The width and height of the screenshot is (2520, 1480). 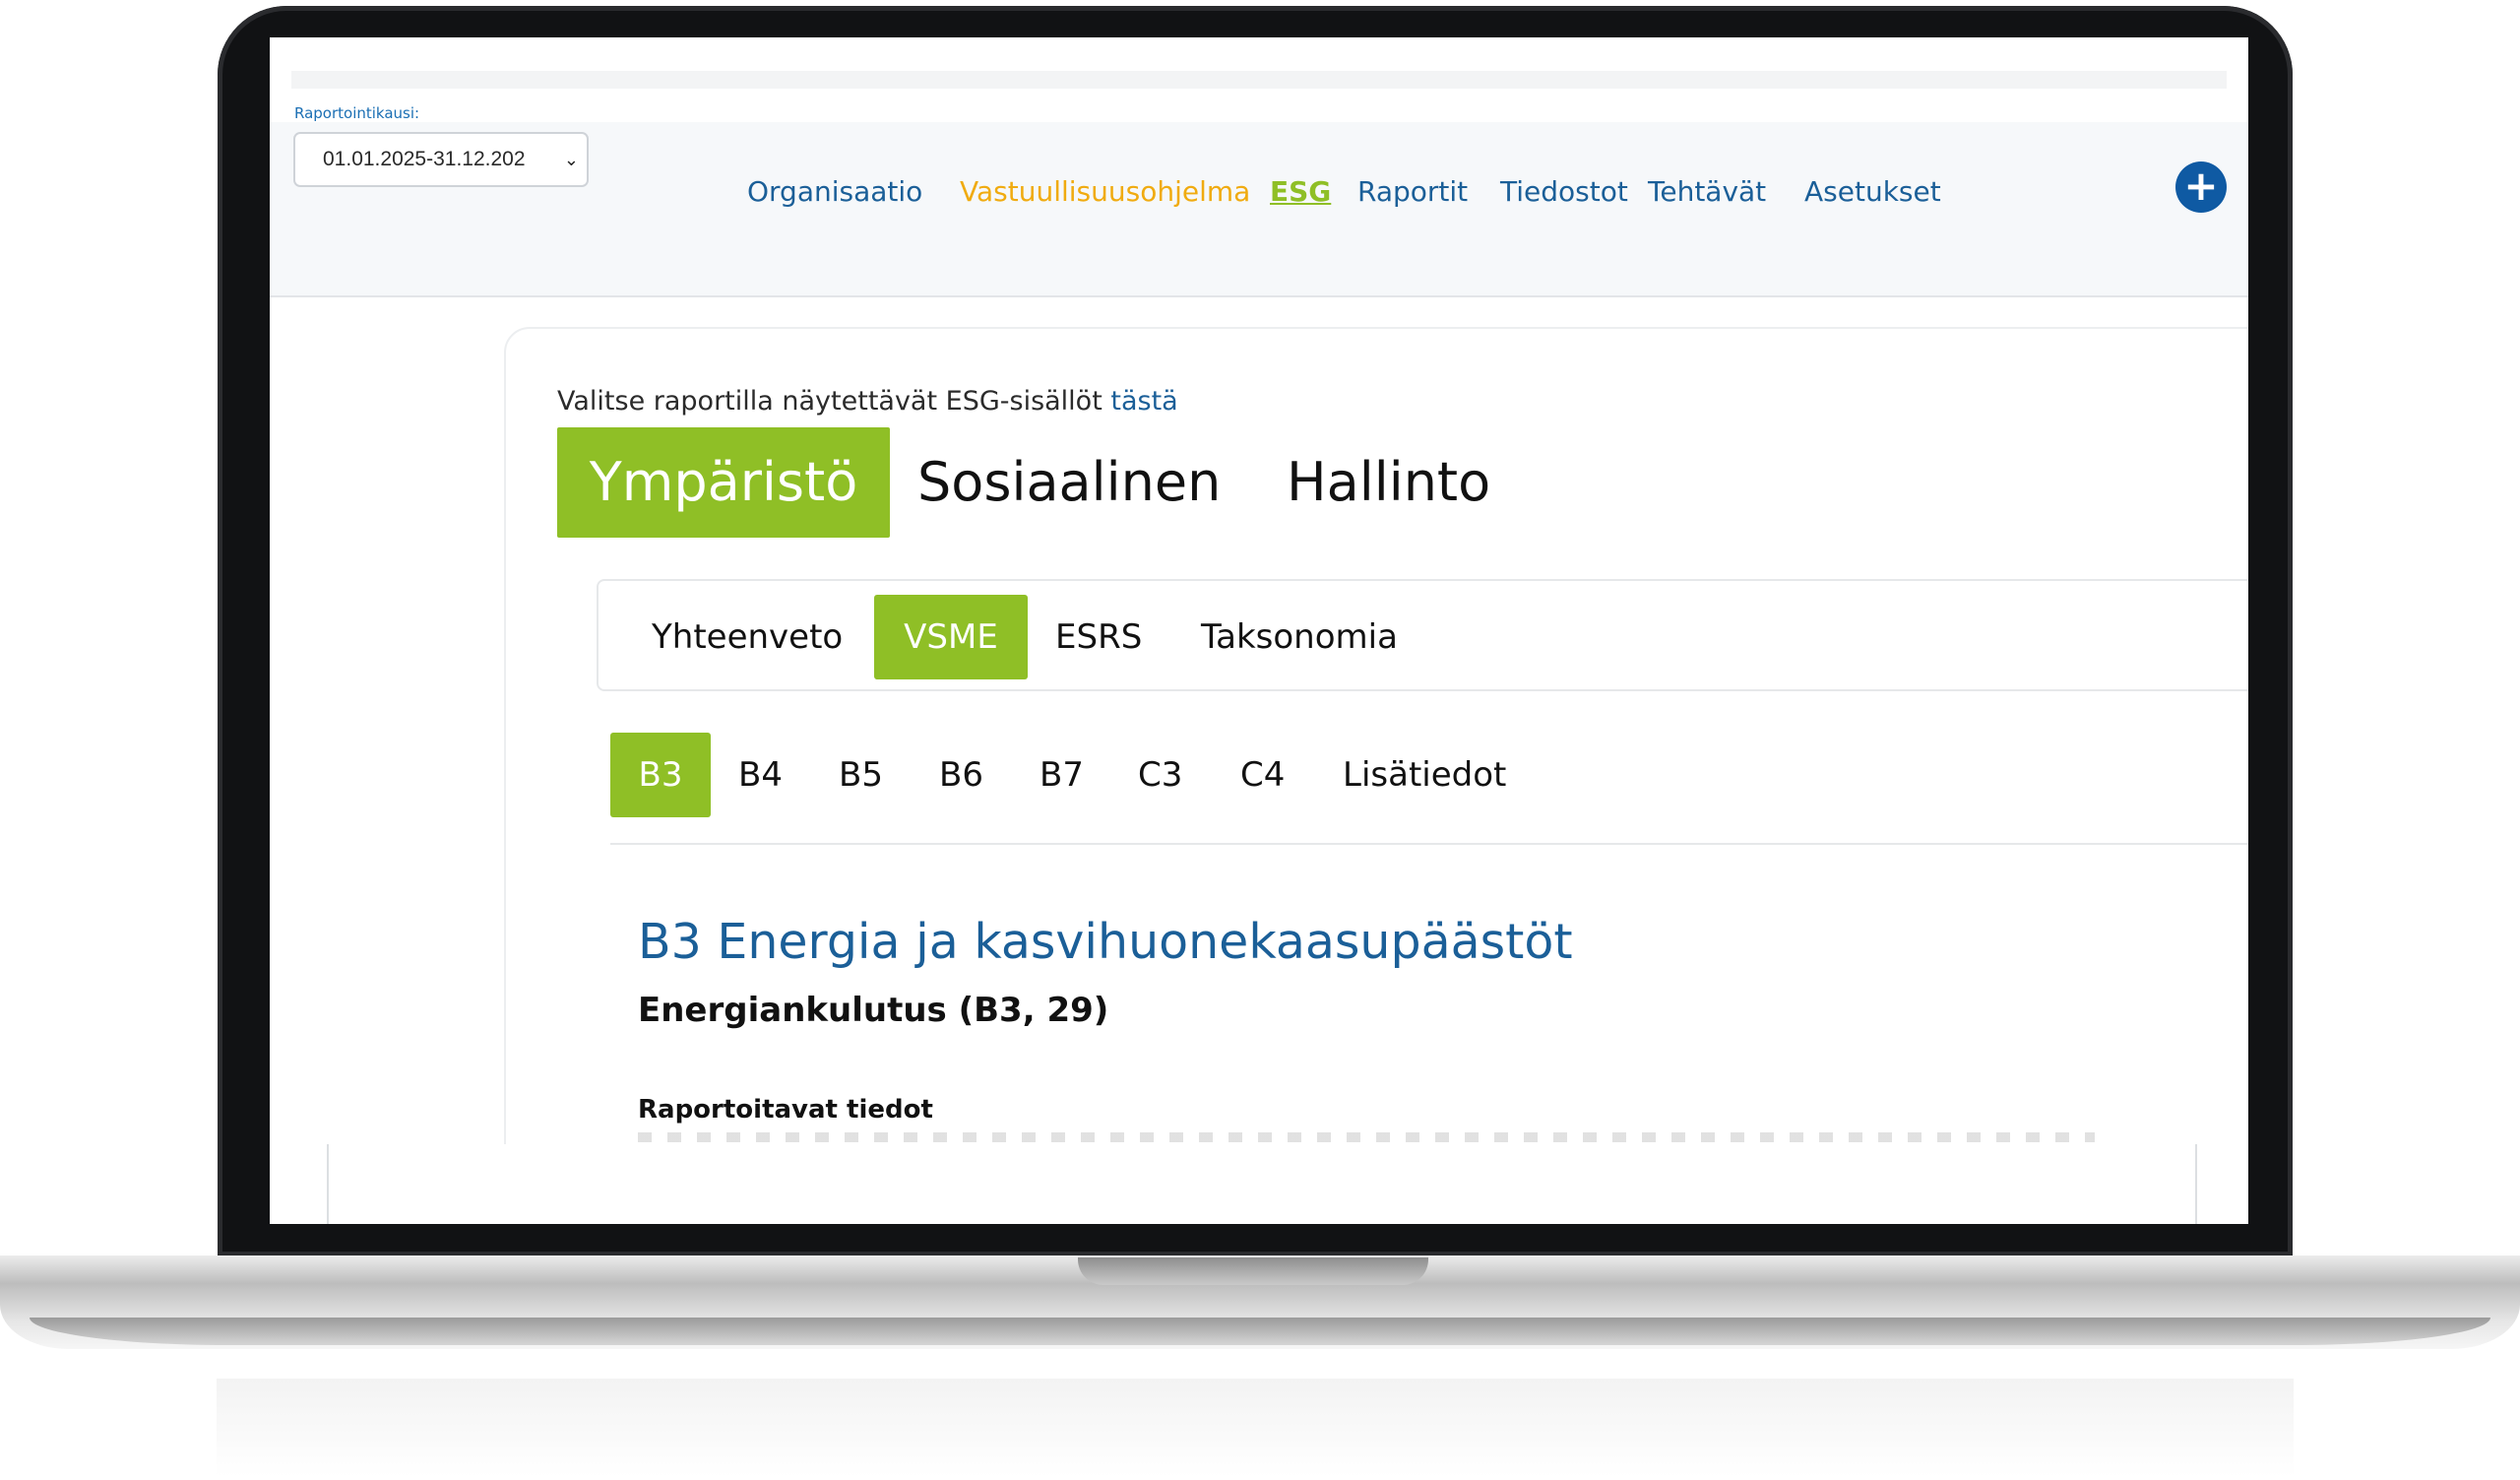 What do you see at coordinates (1105, 191) in the screenshot?
I see `nav-vastuullisuusohjelma: Vastuullisuusohjelma` at bounding box center [1105, 191].